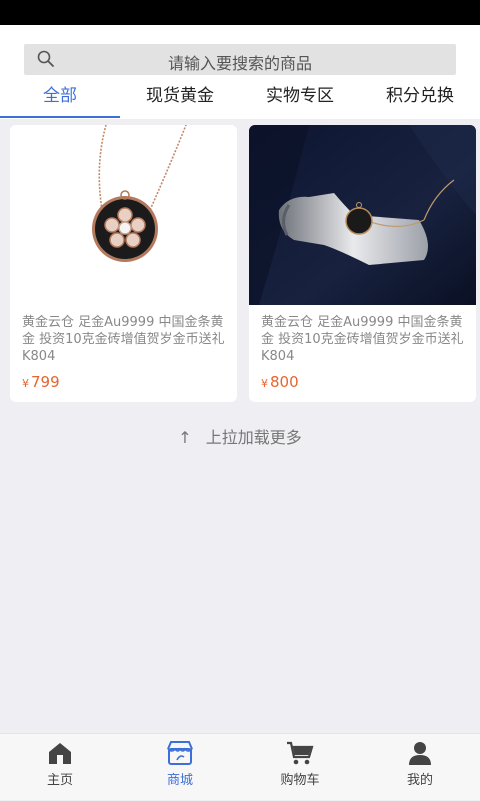 The width and height of the screenshot is (480, 801). I want to click on price-value: 800, so click(284, 382).